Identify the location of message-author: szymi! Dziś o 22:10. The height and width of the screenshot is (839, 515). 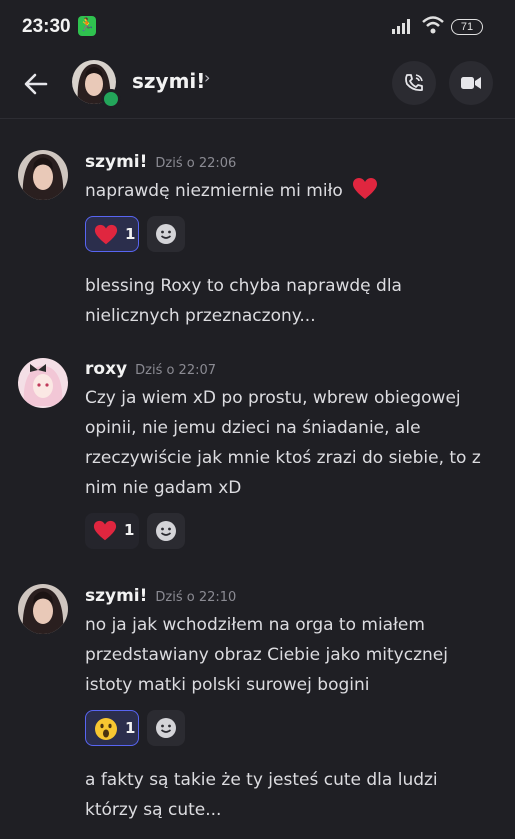
(160, 596).